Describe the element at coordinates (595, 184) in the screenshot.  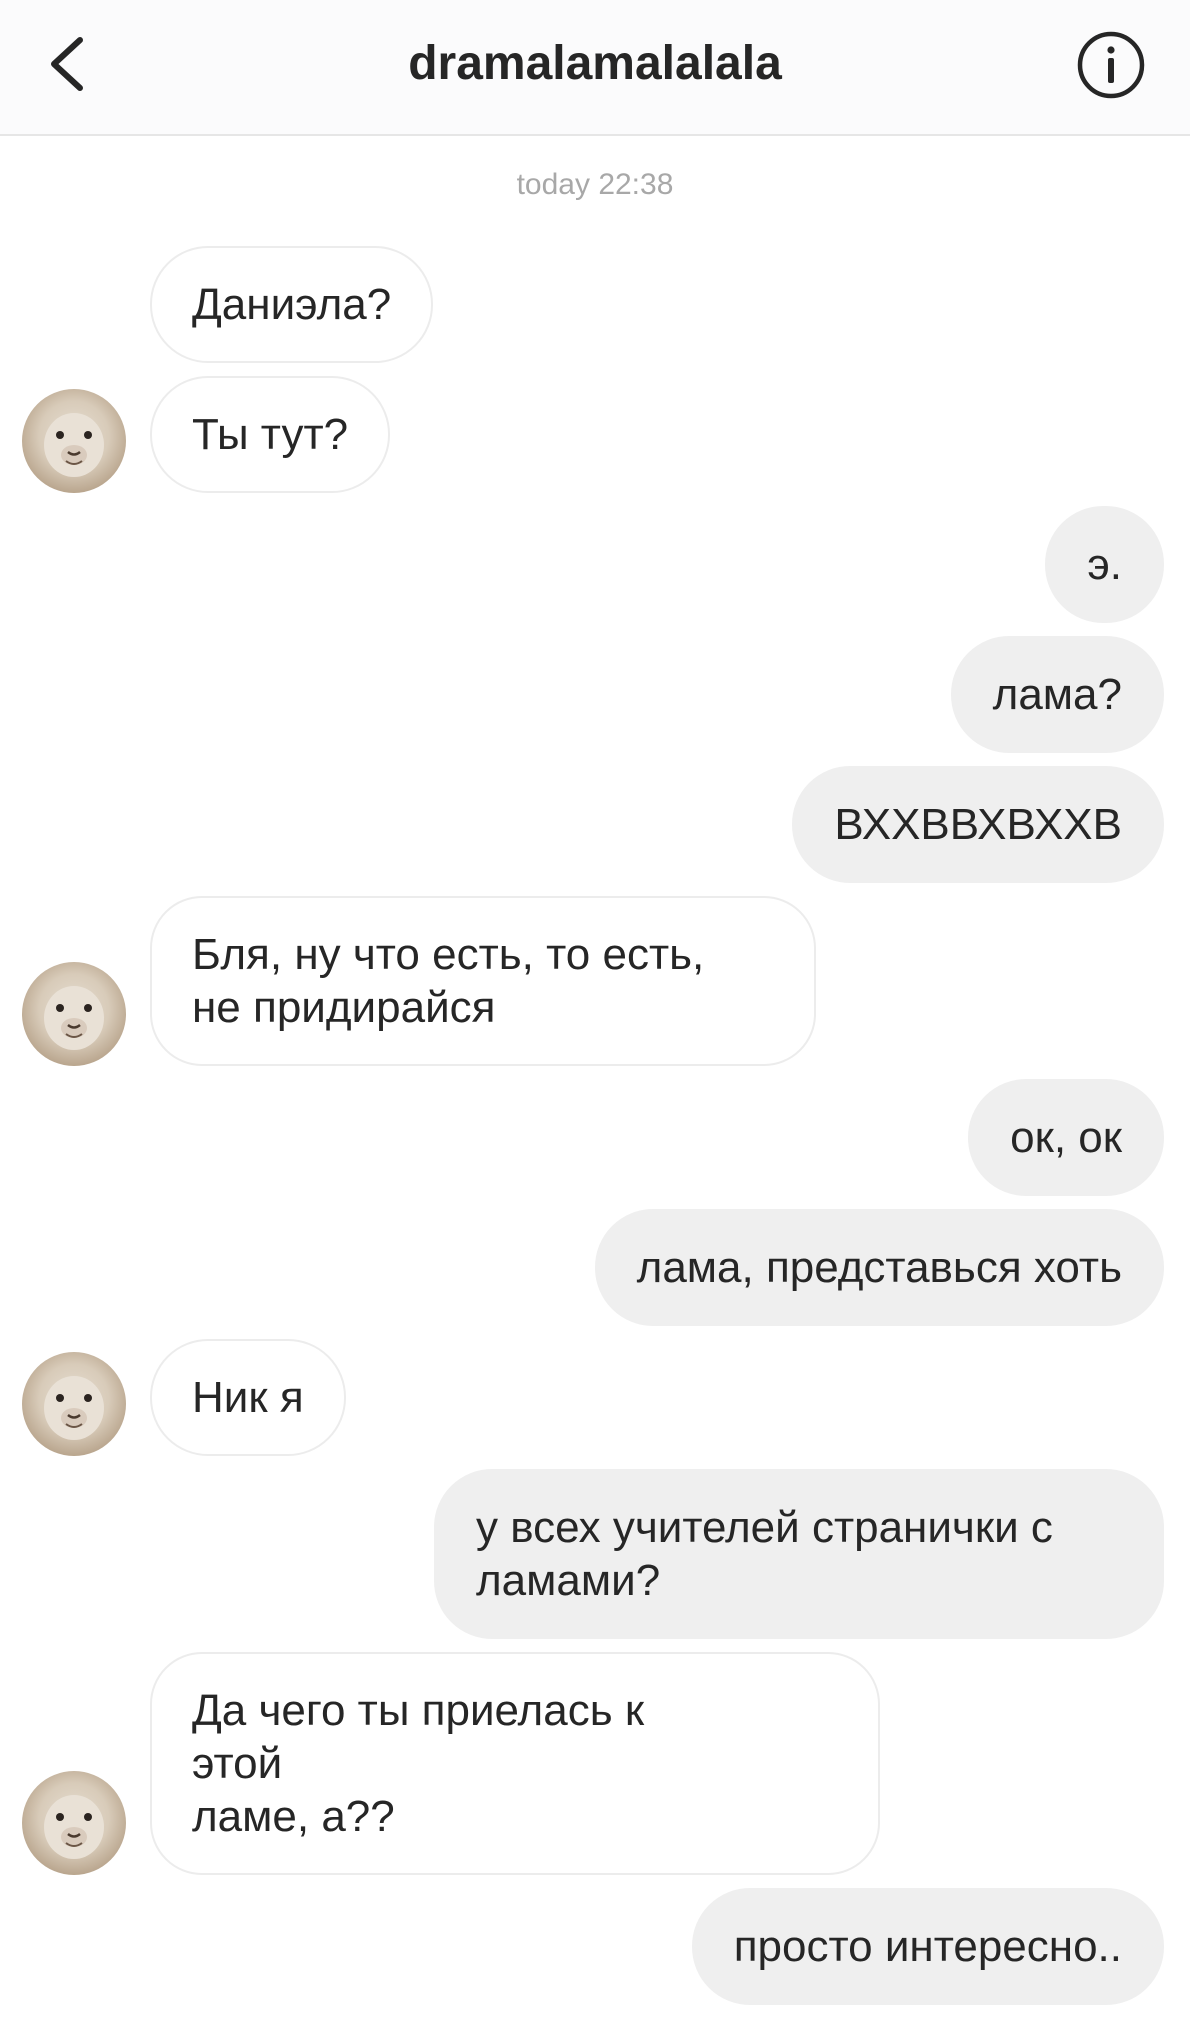
I see `message-timestamp: today 22:38` at that location.